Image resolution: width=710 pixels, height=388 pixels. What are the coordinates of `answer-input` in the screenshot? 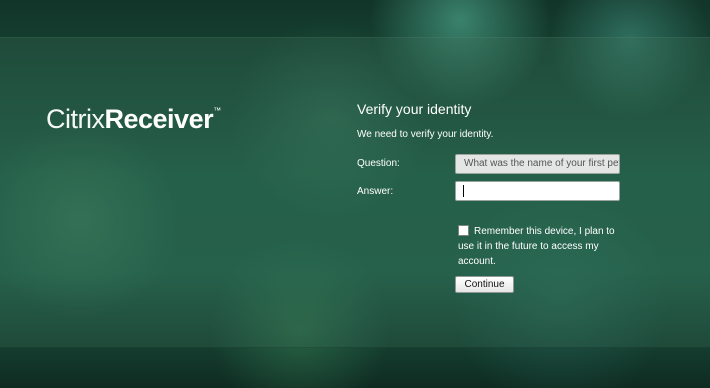 It's located at (537, 191).